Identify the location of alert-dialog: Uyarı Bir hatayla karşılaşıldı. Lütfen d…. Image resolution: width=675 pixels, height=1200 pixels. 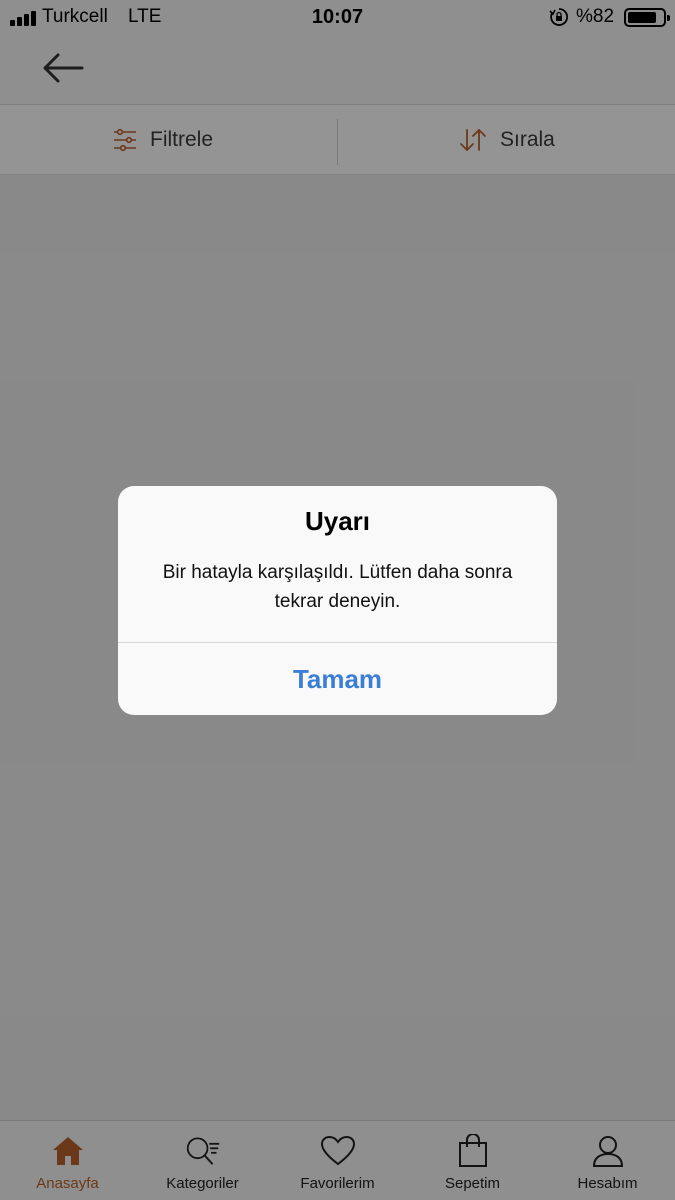
(337, 600).